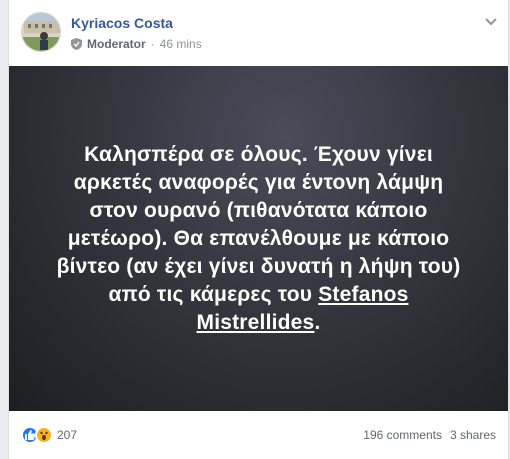 The height and width of the screenshot is (459, 510). Describe the element at coordinates (181, 44) in the screenshot. I see `post-timestamp: 46 mins` at that location.